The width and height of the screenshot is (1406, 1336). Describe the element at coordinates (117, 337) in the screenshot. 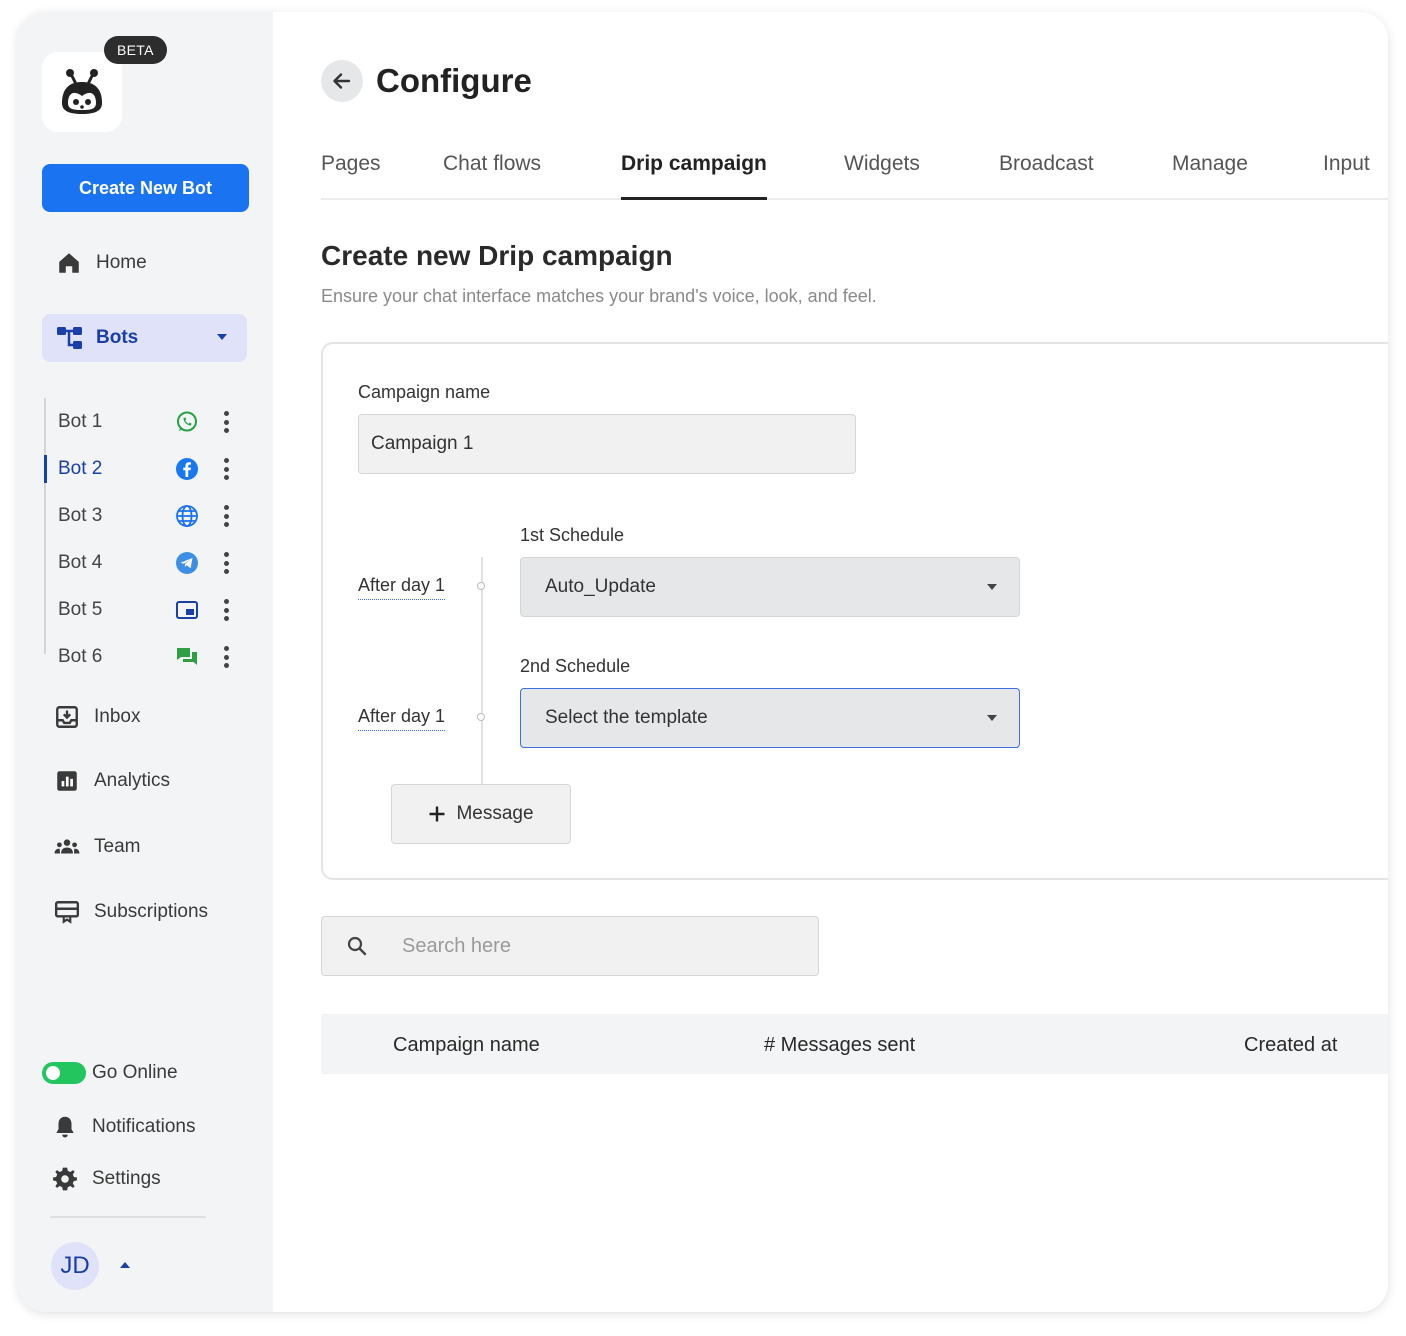

I see `nav-bots-label: Bots` at that location.